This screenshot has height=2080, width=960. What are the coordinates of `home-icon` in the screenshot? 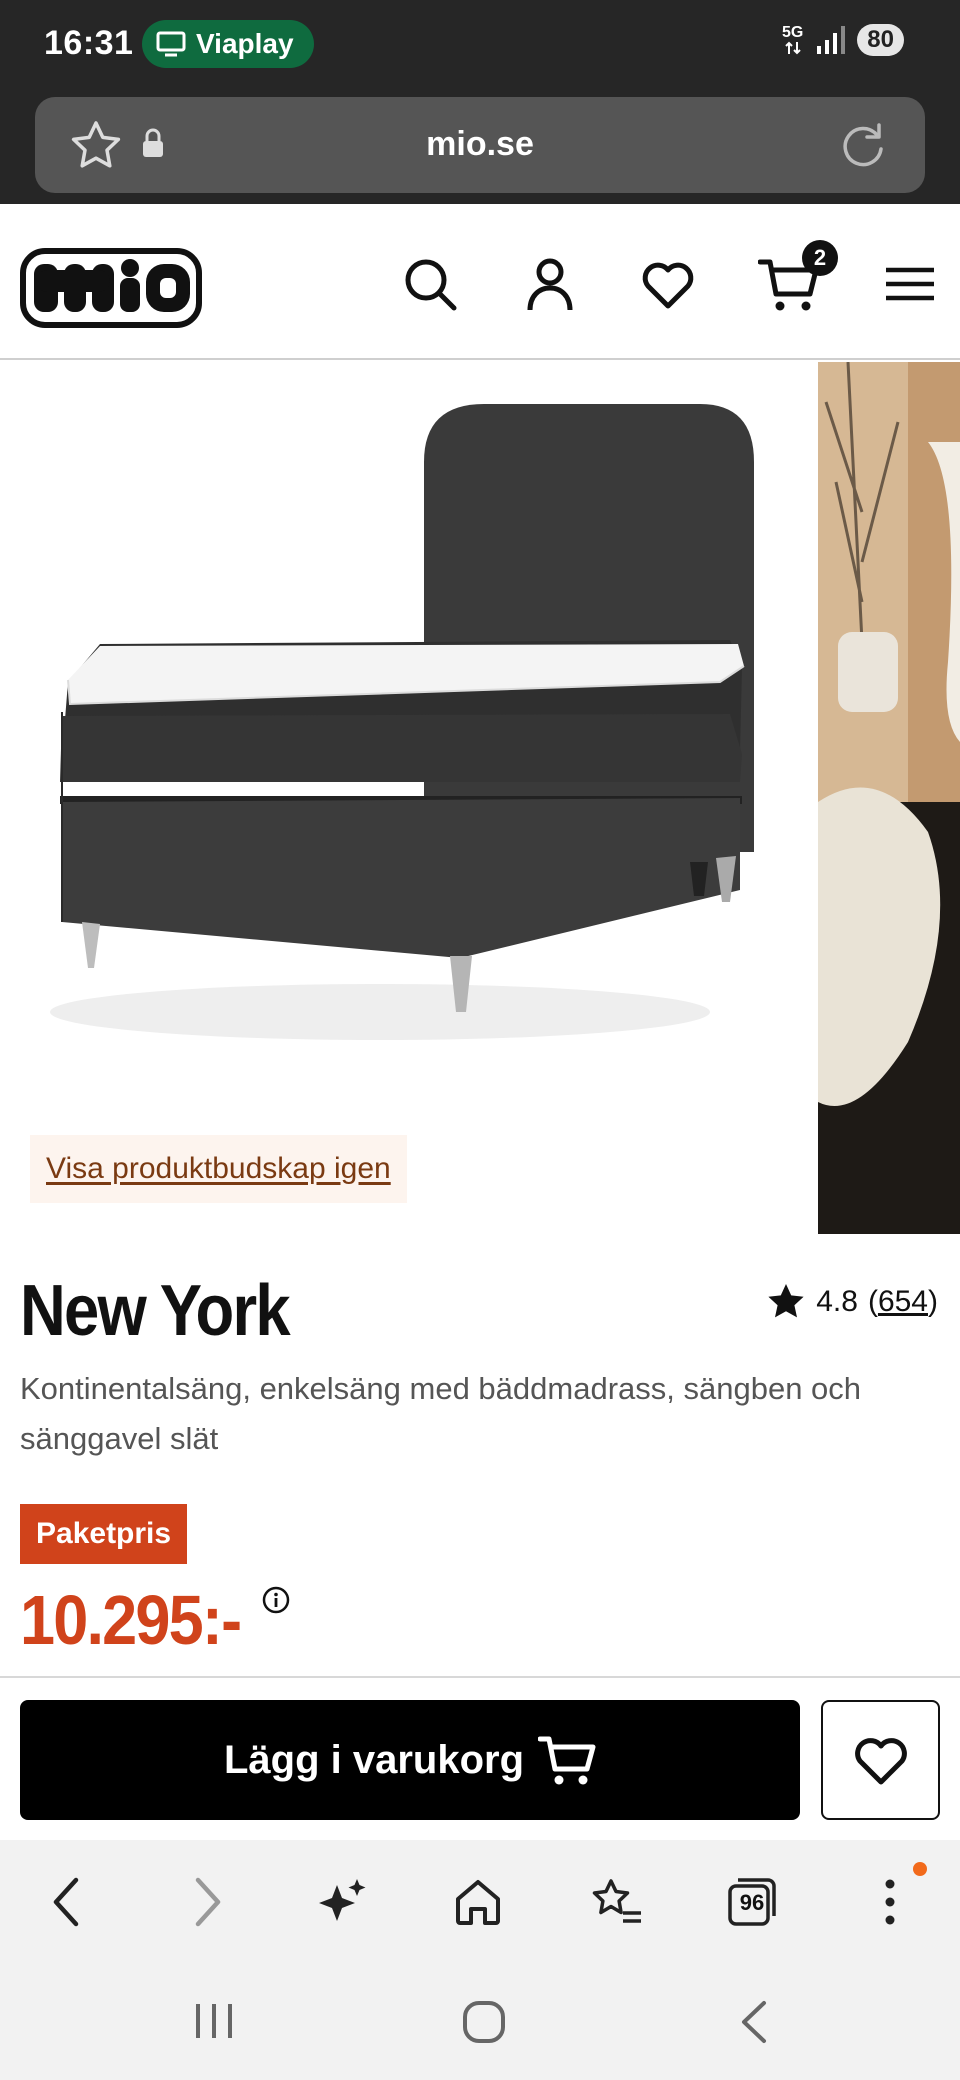 It's located at (478, 1902).